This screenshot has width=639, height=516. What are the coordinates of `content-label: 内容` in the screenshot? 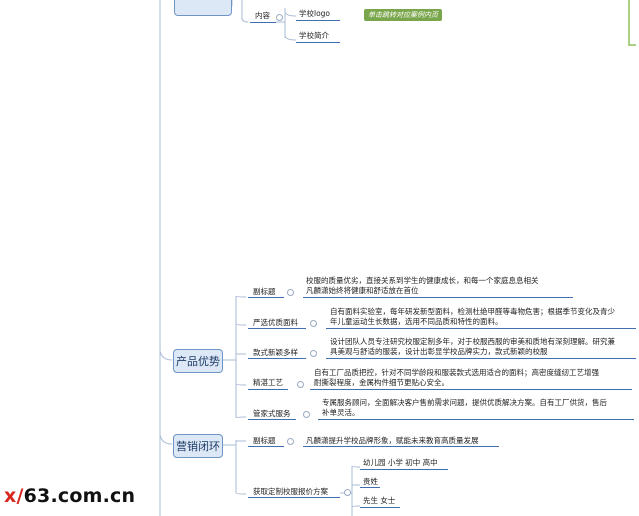 It's located at (262, 15).